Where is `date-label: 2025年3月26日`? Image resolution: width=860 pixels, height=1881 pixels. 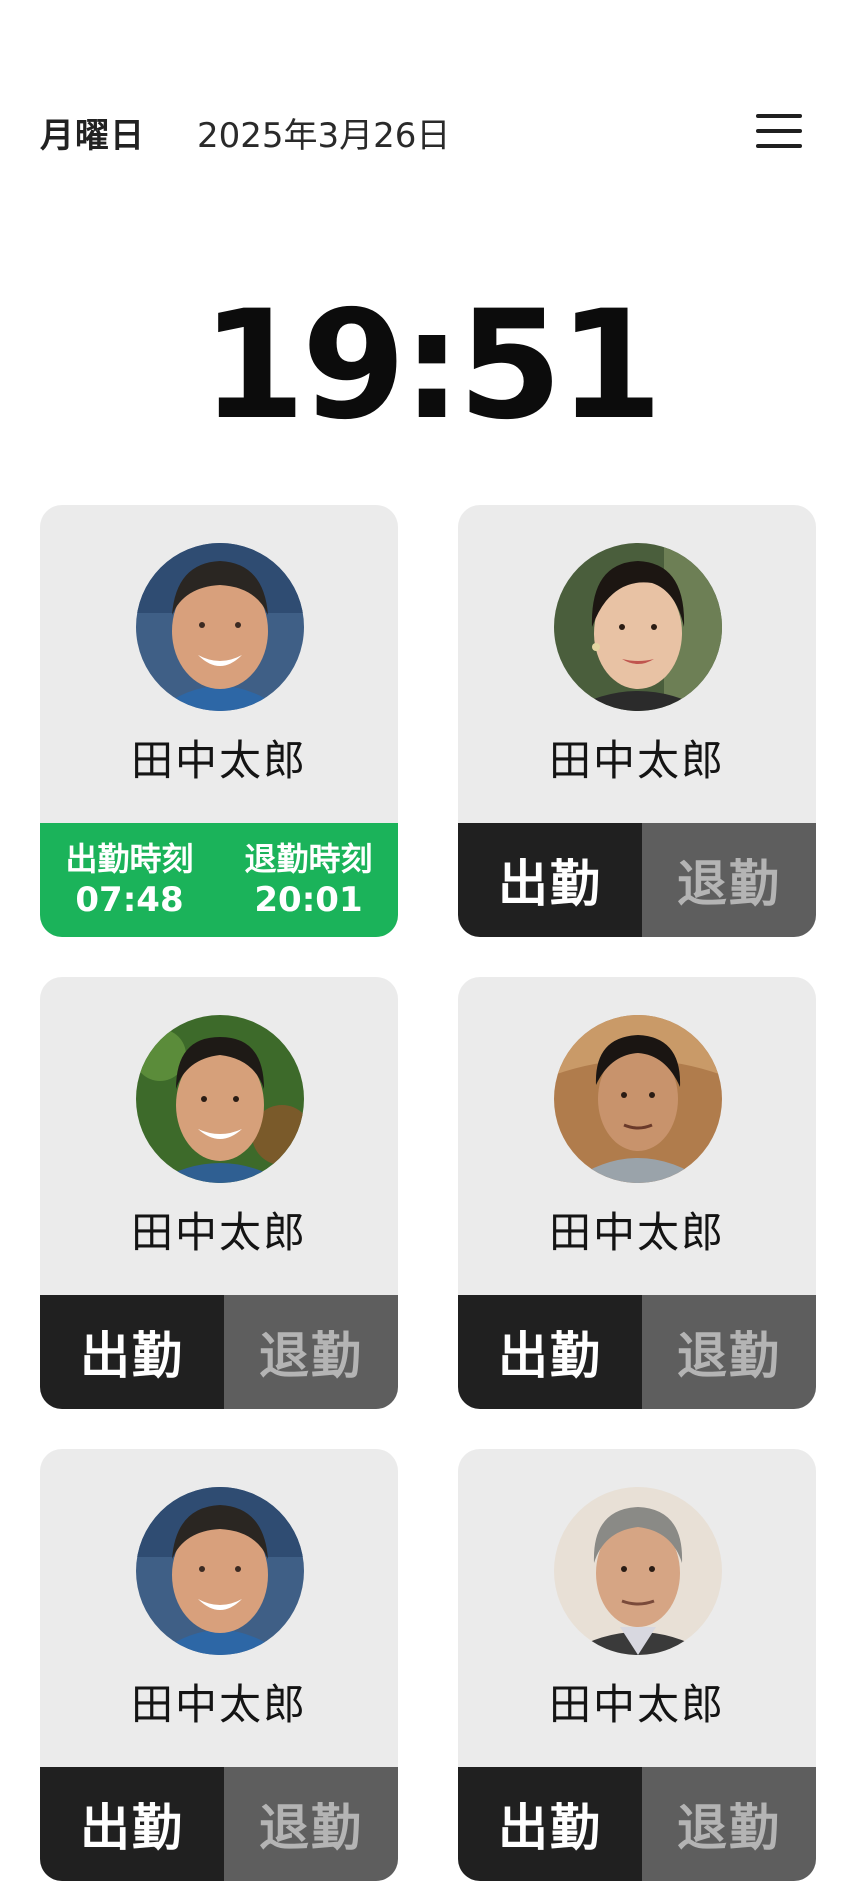
date-label: 2025年3月26日 is located at coordinates (324, 136).